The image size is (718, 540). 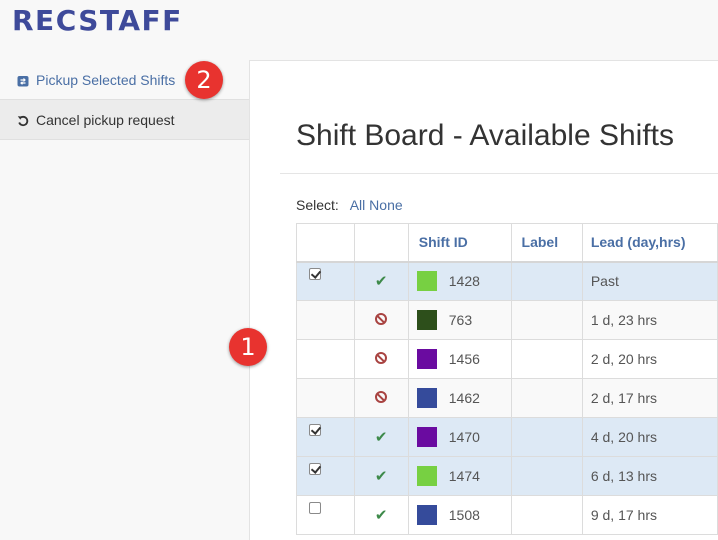 I want to click on shift-id-text: 1462, so click(x=464, y=398).